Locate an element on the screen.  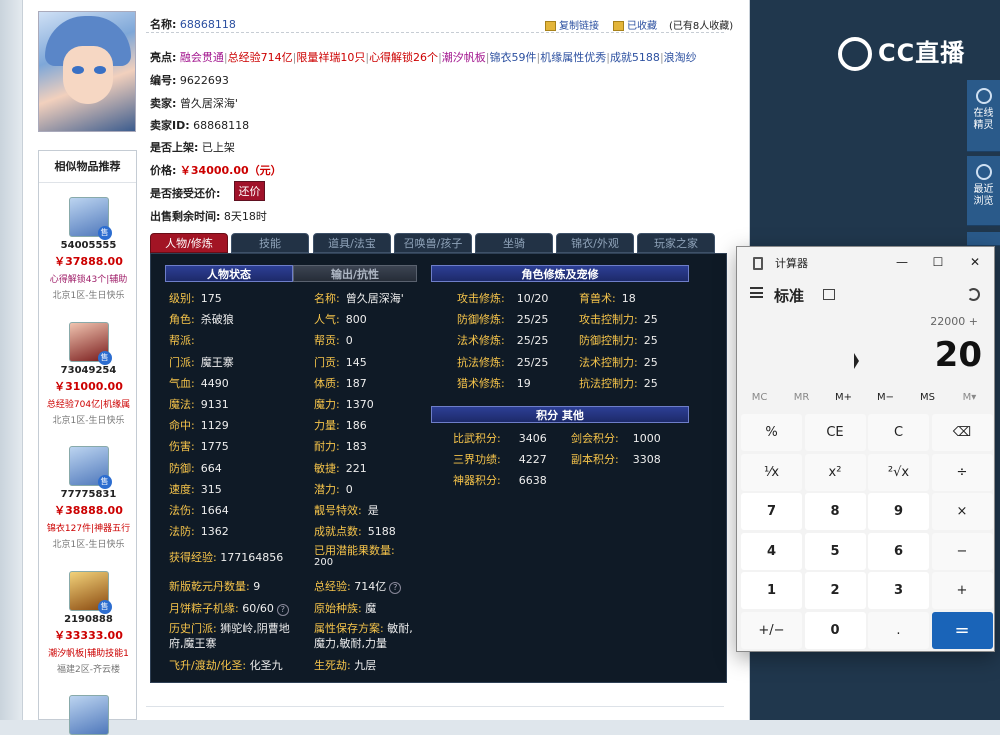
tab-outfits: 锦衣/外观 is located at coordinates (595, 243).